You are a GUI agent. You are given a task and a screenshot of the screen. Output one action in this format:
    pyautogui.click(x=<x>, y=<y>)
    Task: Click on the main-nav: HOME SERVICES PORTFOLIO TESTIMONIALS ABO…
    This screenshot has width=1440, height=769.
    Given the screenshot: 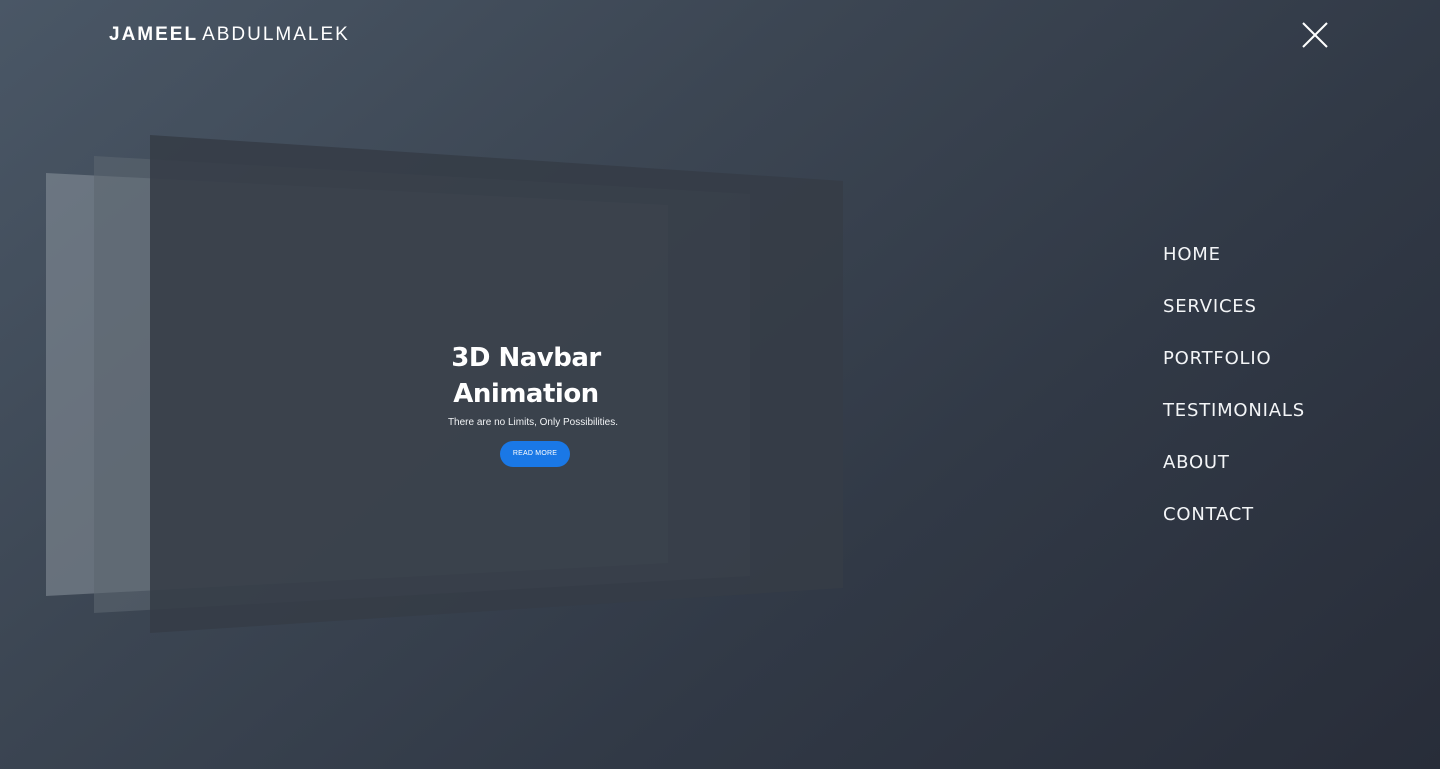 What is the action you would take?
    pyautogui.click(x=1234, y=396)
    